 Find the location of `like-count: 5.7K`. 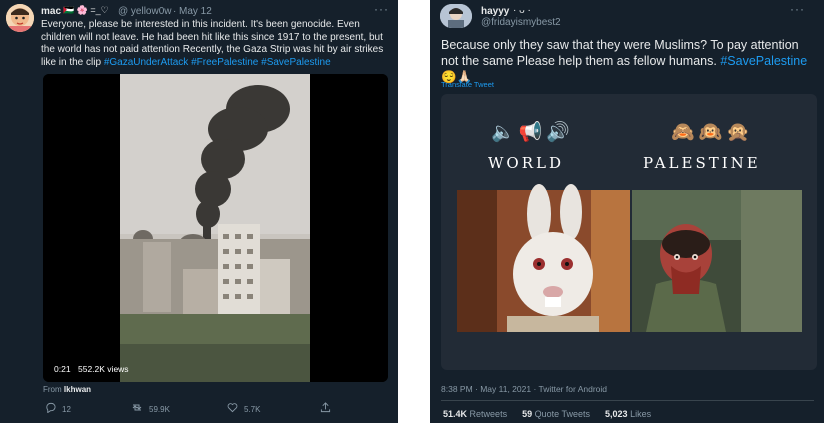

like-count: 5.7K is located at coordinates (252, 409).